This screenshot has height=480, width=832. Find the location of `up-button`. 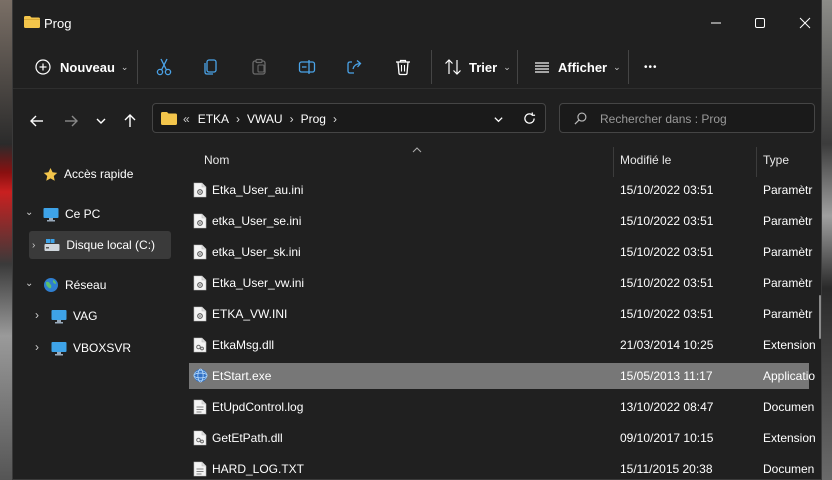

up-button is located at coordinates (130, 121).